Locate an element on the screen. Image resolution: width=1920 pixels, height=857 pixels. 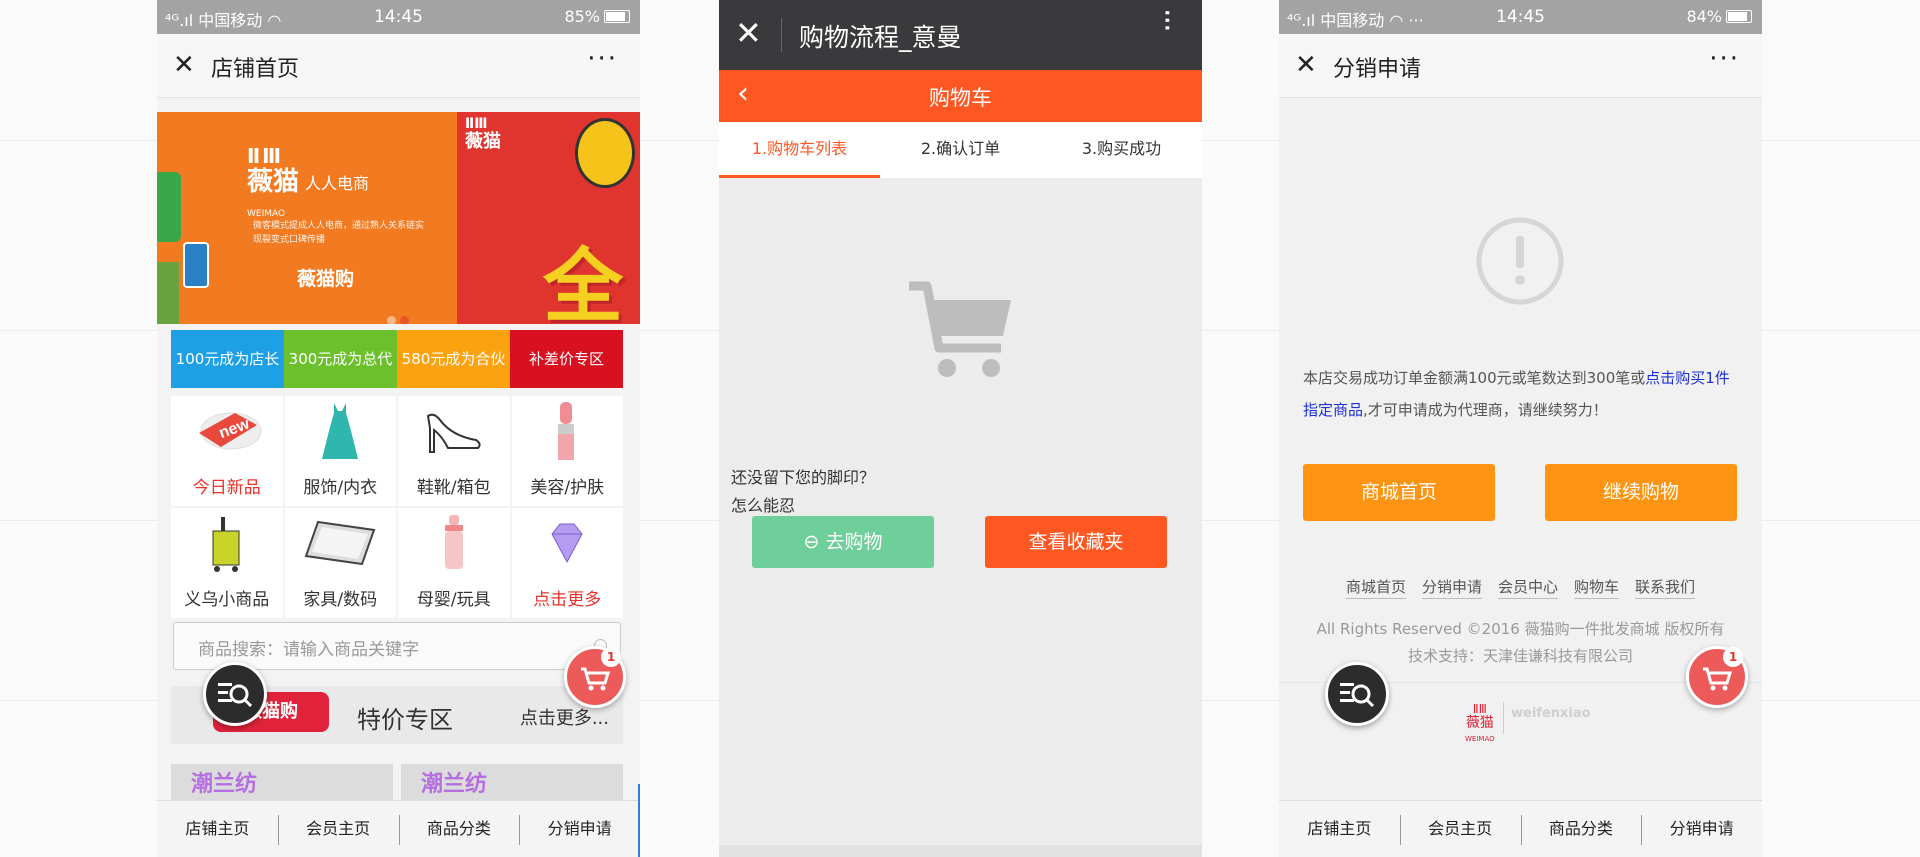
step-purchase-success: 3.购买成功 is located at coordinates (1121, 150).